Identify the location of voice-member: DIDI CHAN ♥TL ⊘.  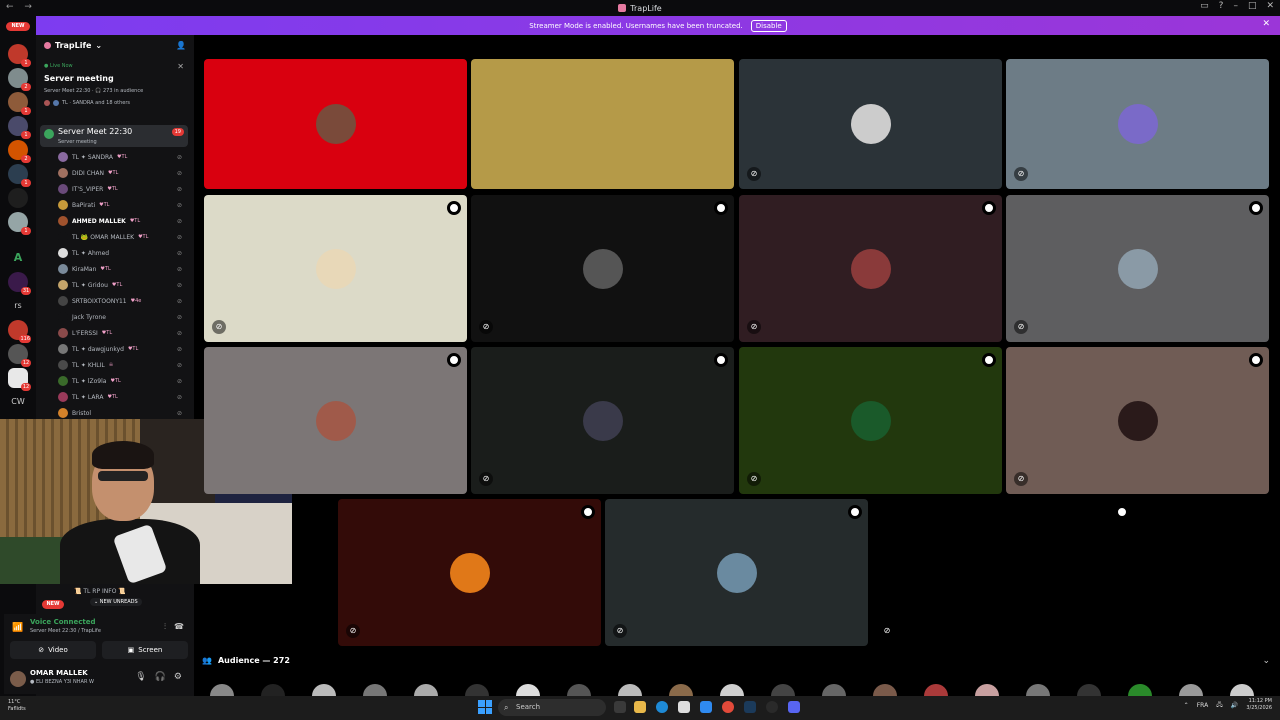
(123, 173).